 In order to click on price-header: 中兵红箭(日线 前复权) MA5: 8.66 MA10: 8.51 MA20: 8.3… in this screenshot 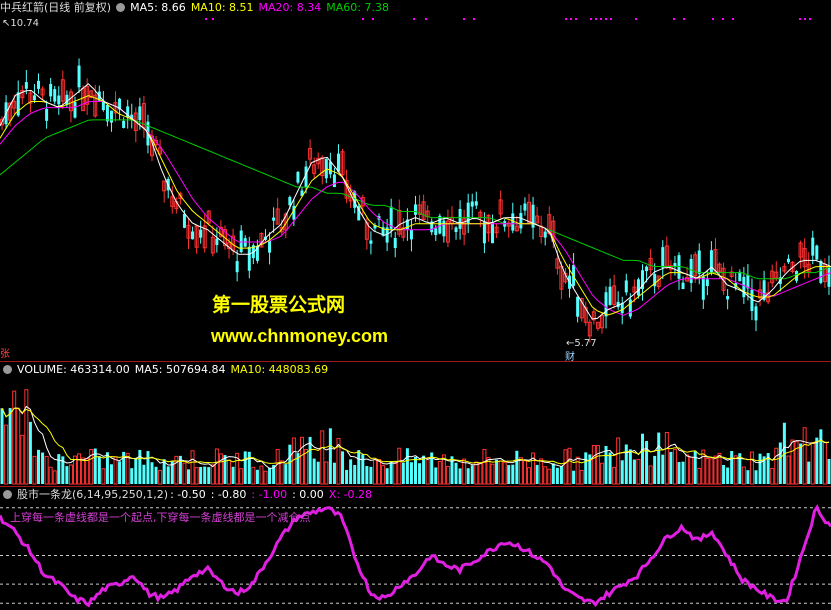, I will do `click(197, 8)`.